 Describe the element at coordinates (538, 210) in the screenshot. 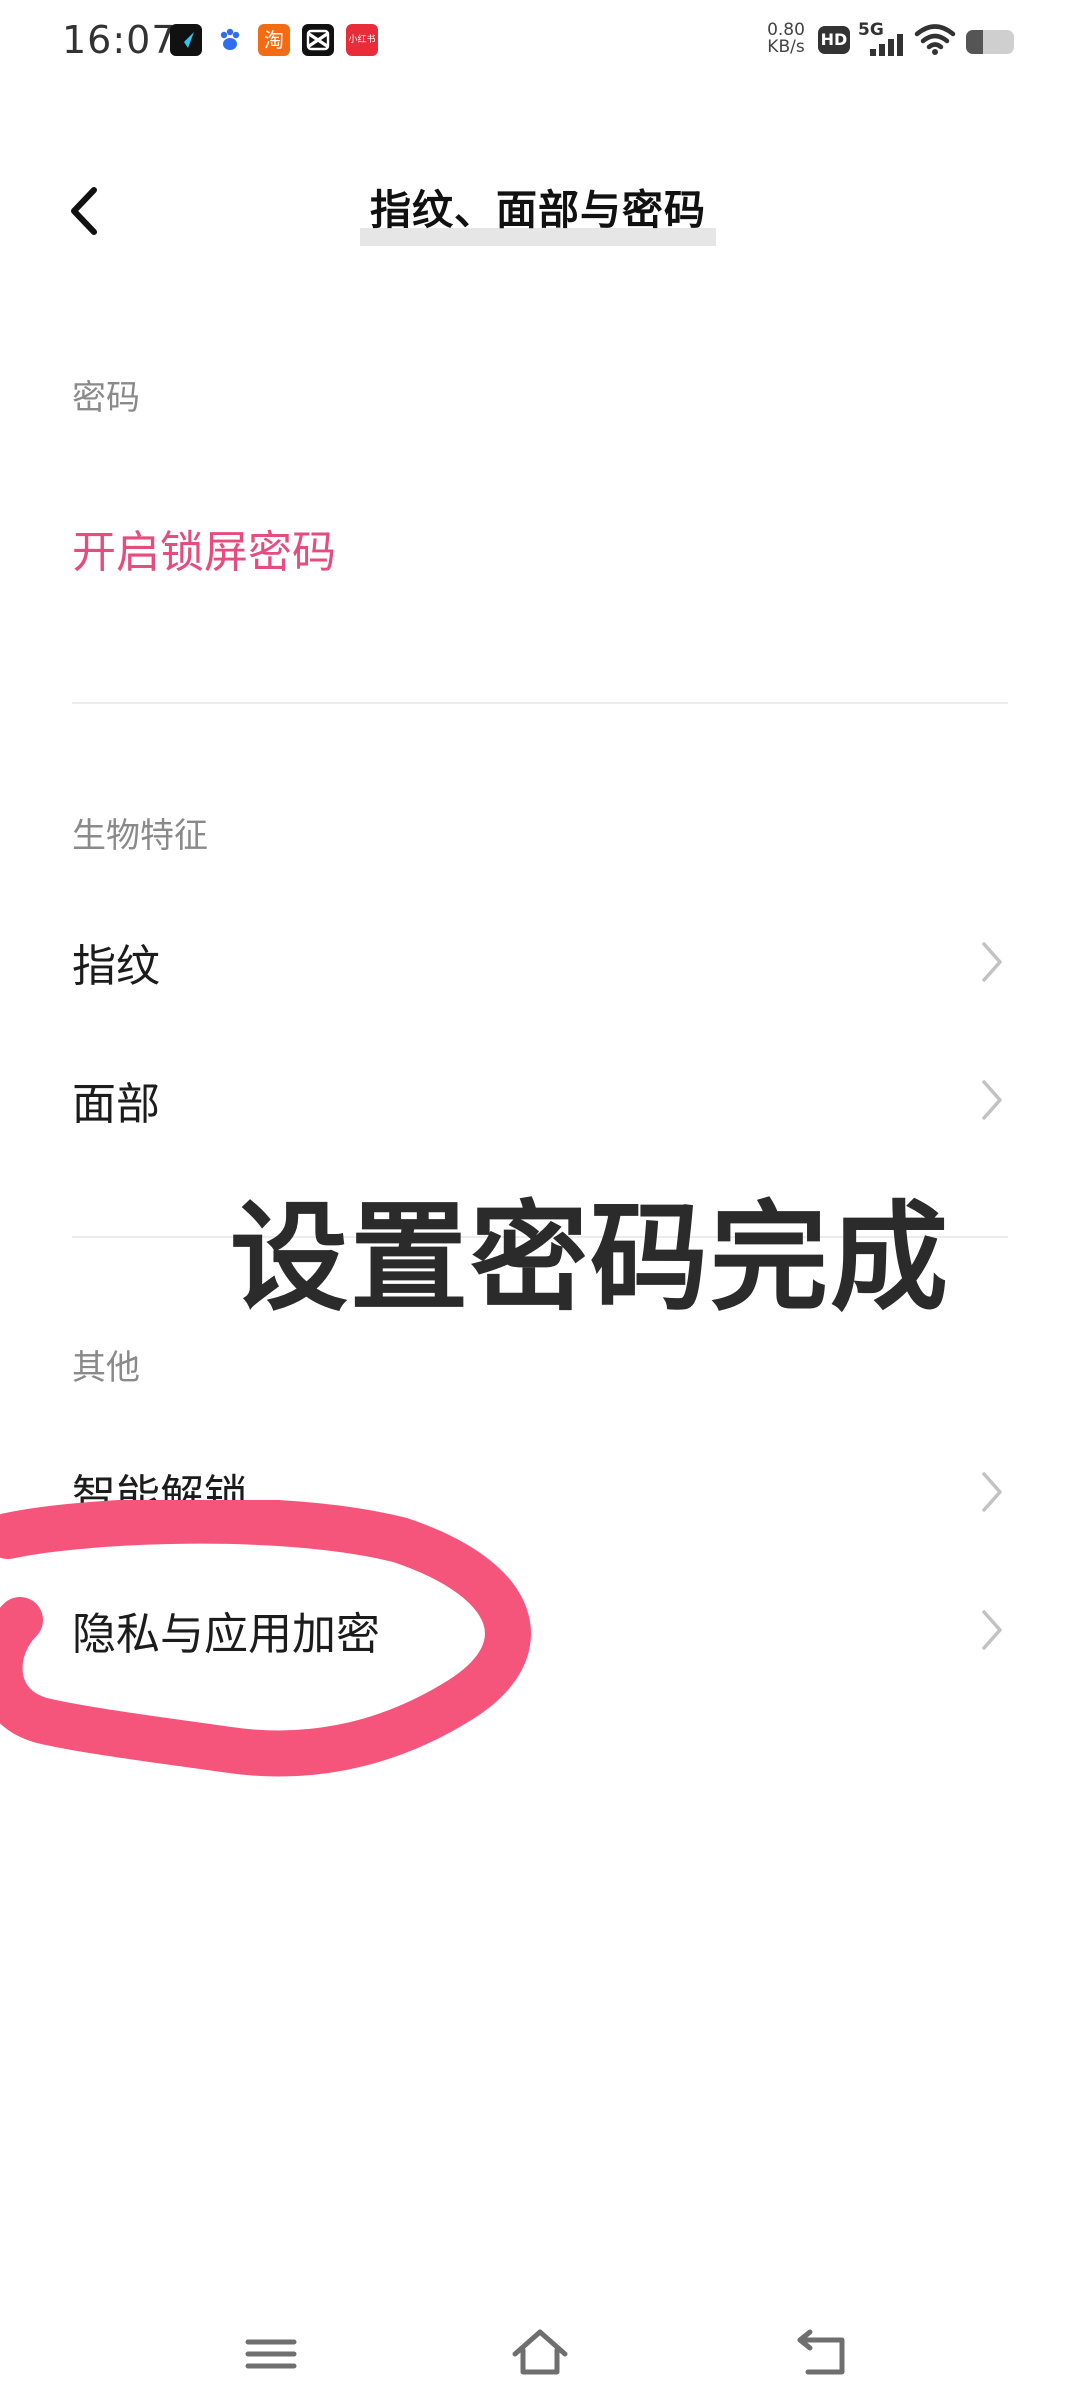

I see `page-title: 指纹、面部与密码` at that location.